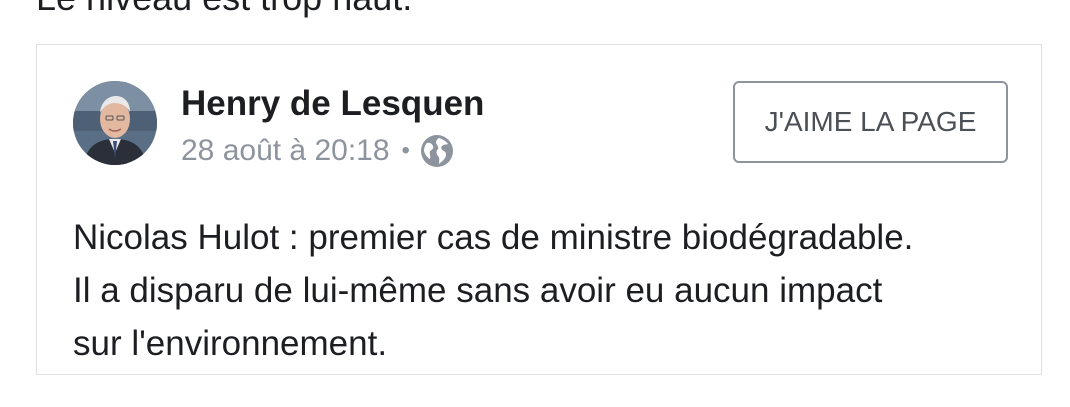 This screenshot has width=1070, height=407. I want to click on globe-icon, so click(437, 151).